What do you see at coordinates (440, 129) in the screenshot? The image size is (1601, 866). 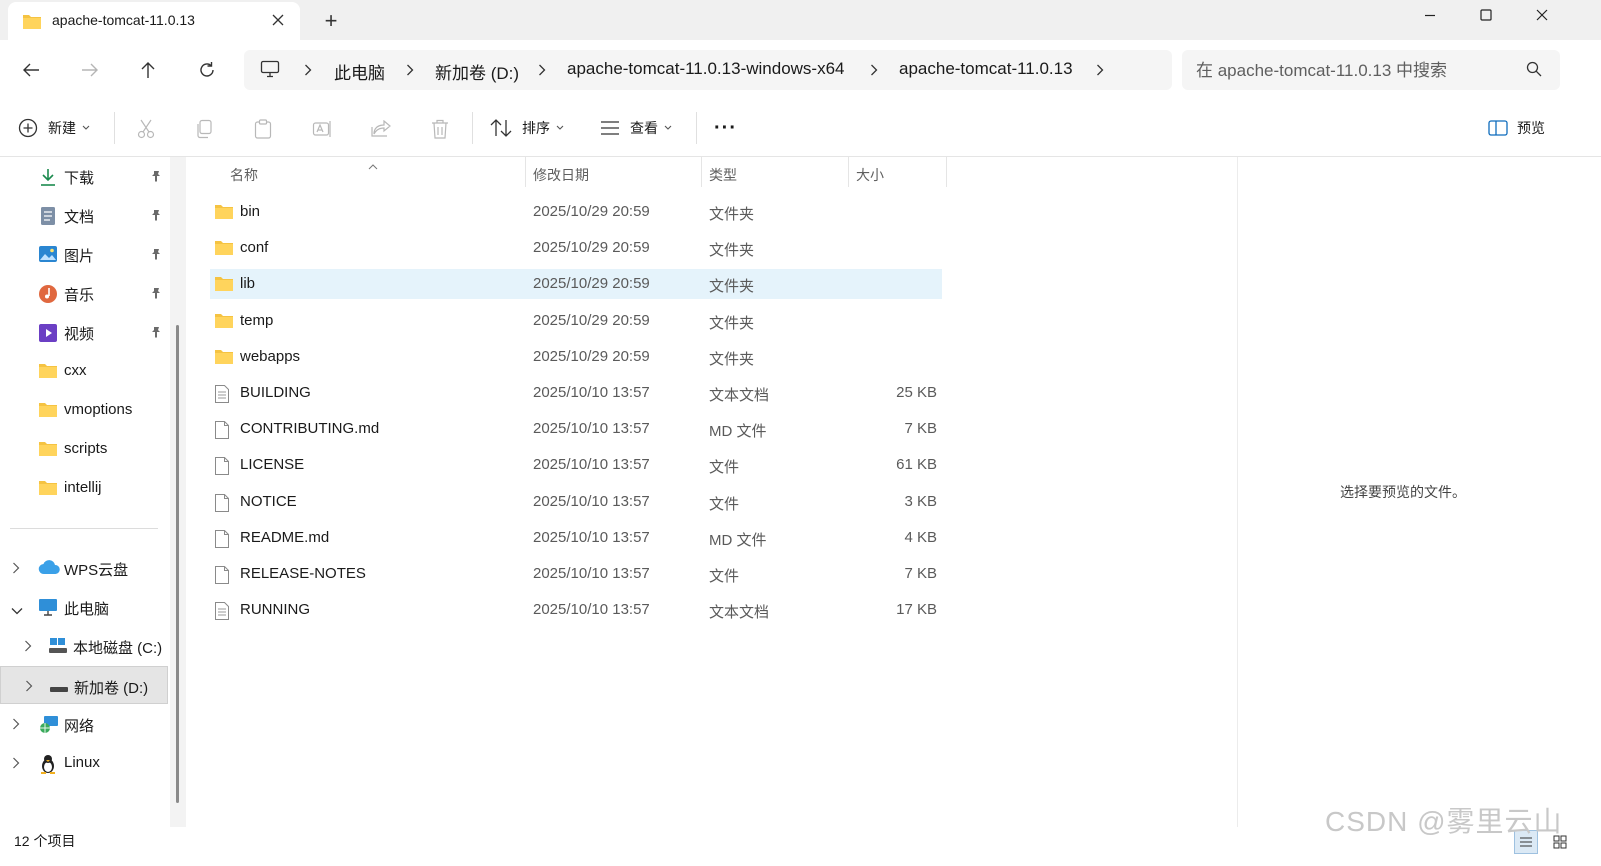 I see `delete-icon` at bounding box center [440, 129].